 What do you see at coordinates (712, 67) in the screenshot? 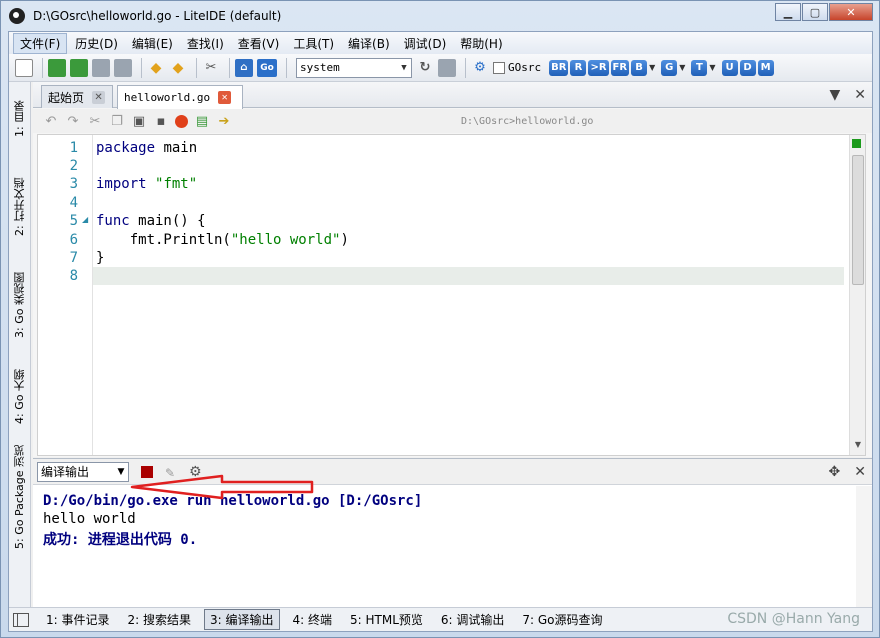
I see `test-dropdown-icon: ▼` at bounding box center [712, 67].